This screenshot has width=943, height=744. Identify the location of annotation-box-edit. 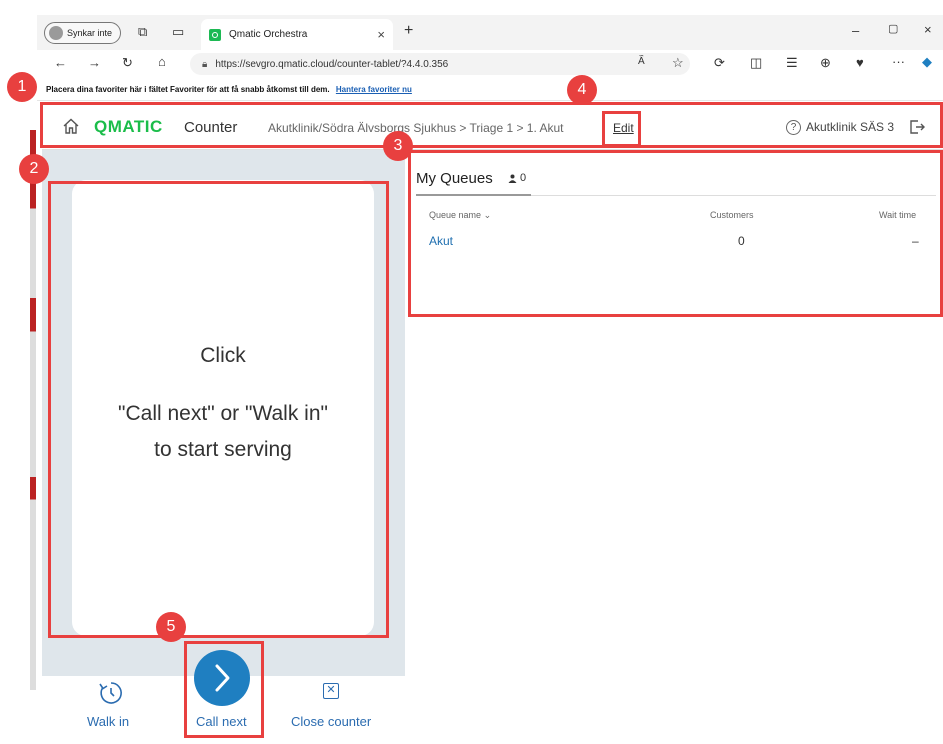
(621, 129).